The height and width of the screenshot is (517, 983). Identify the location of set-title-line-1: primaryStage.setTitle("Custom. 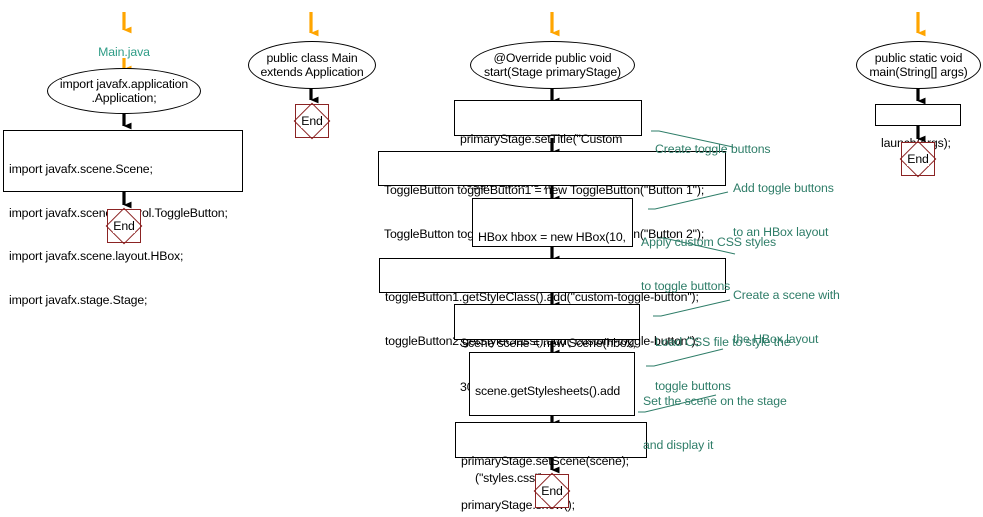
(541, 139).